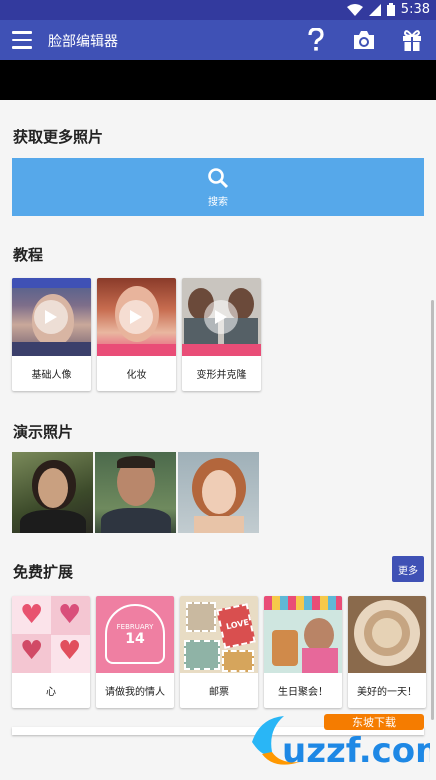 This screenshot has width=436, height=780. I want to click on watermark-logo: 东坡下载 uzzf.com, so click(341, 742).